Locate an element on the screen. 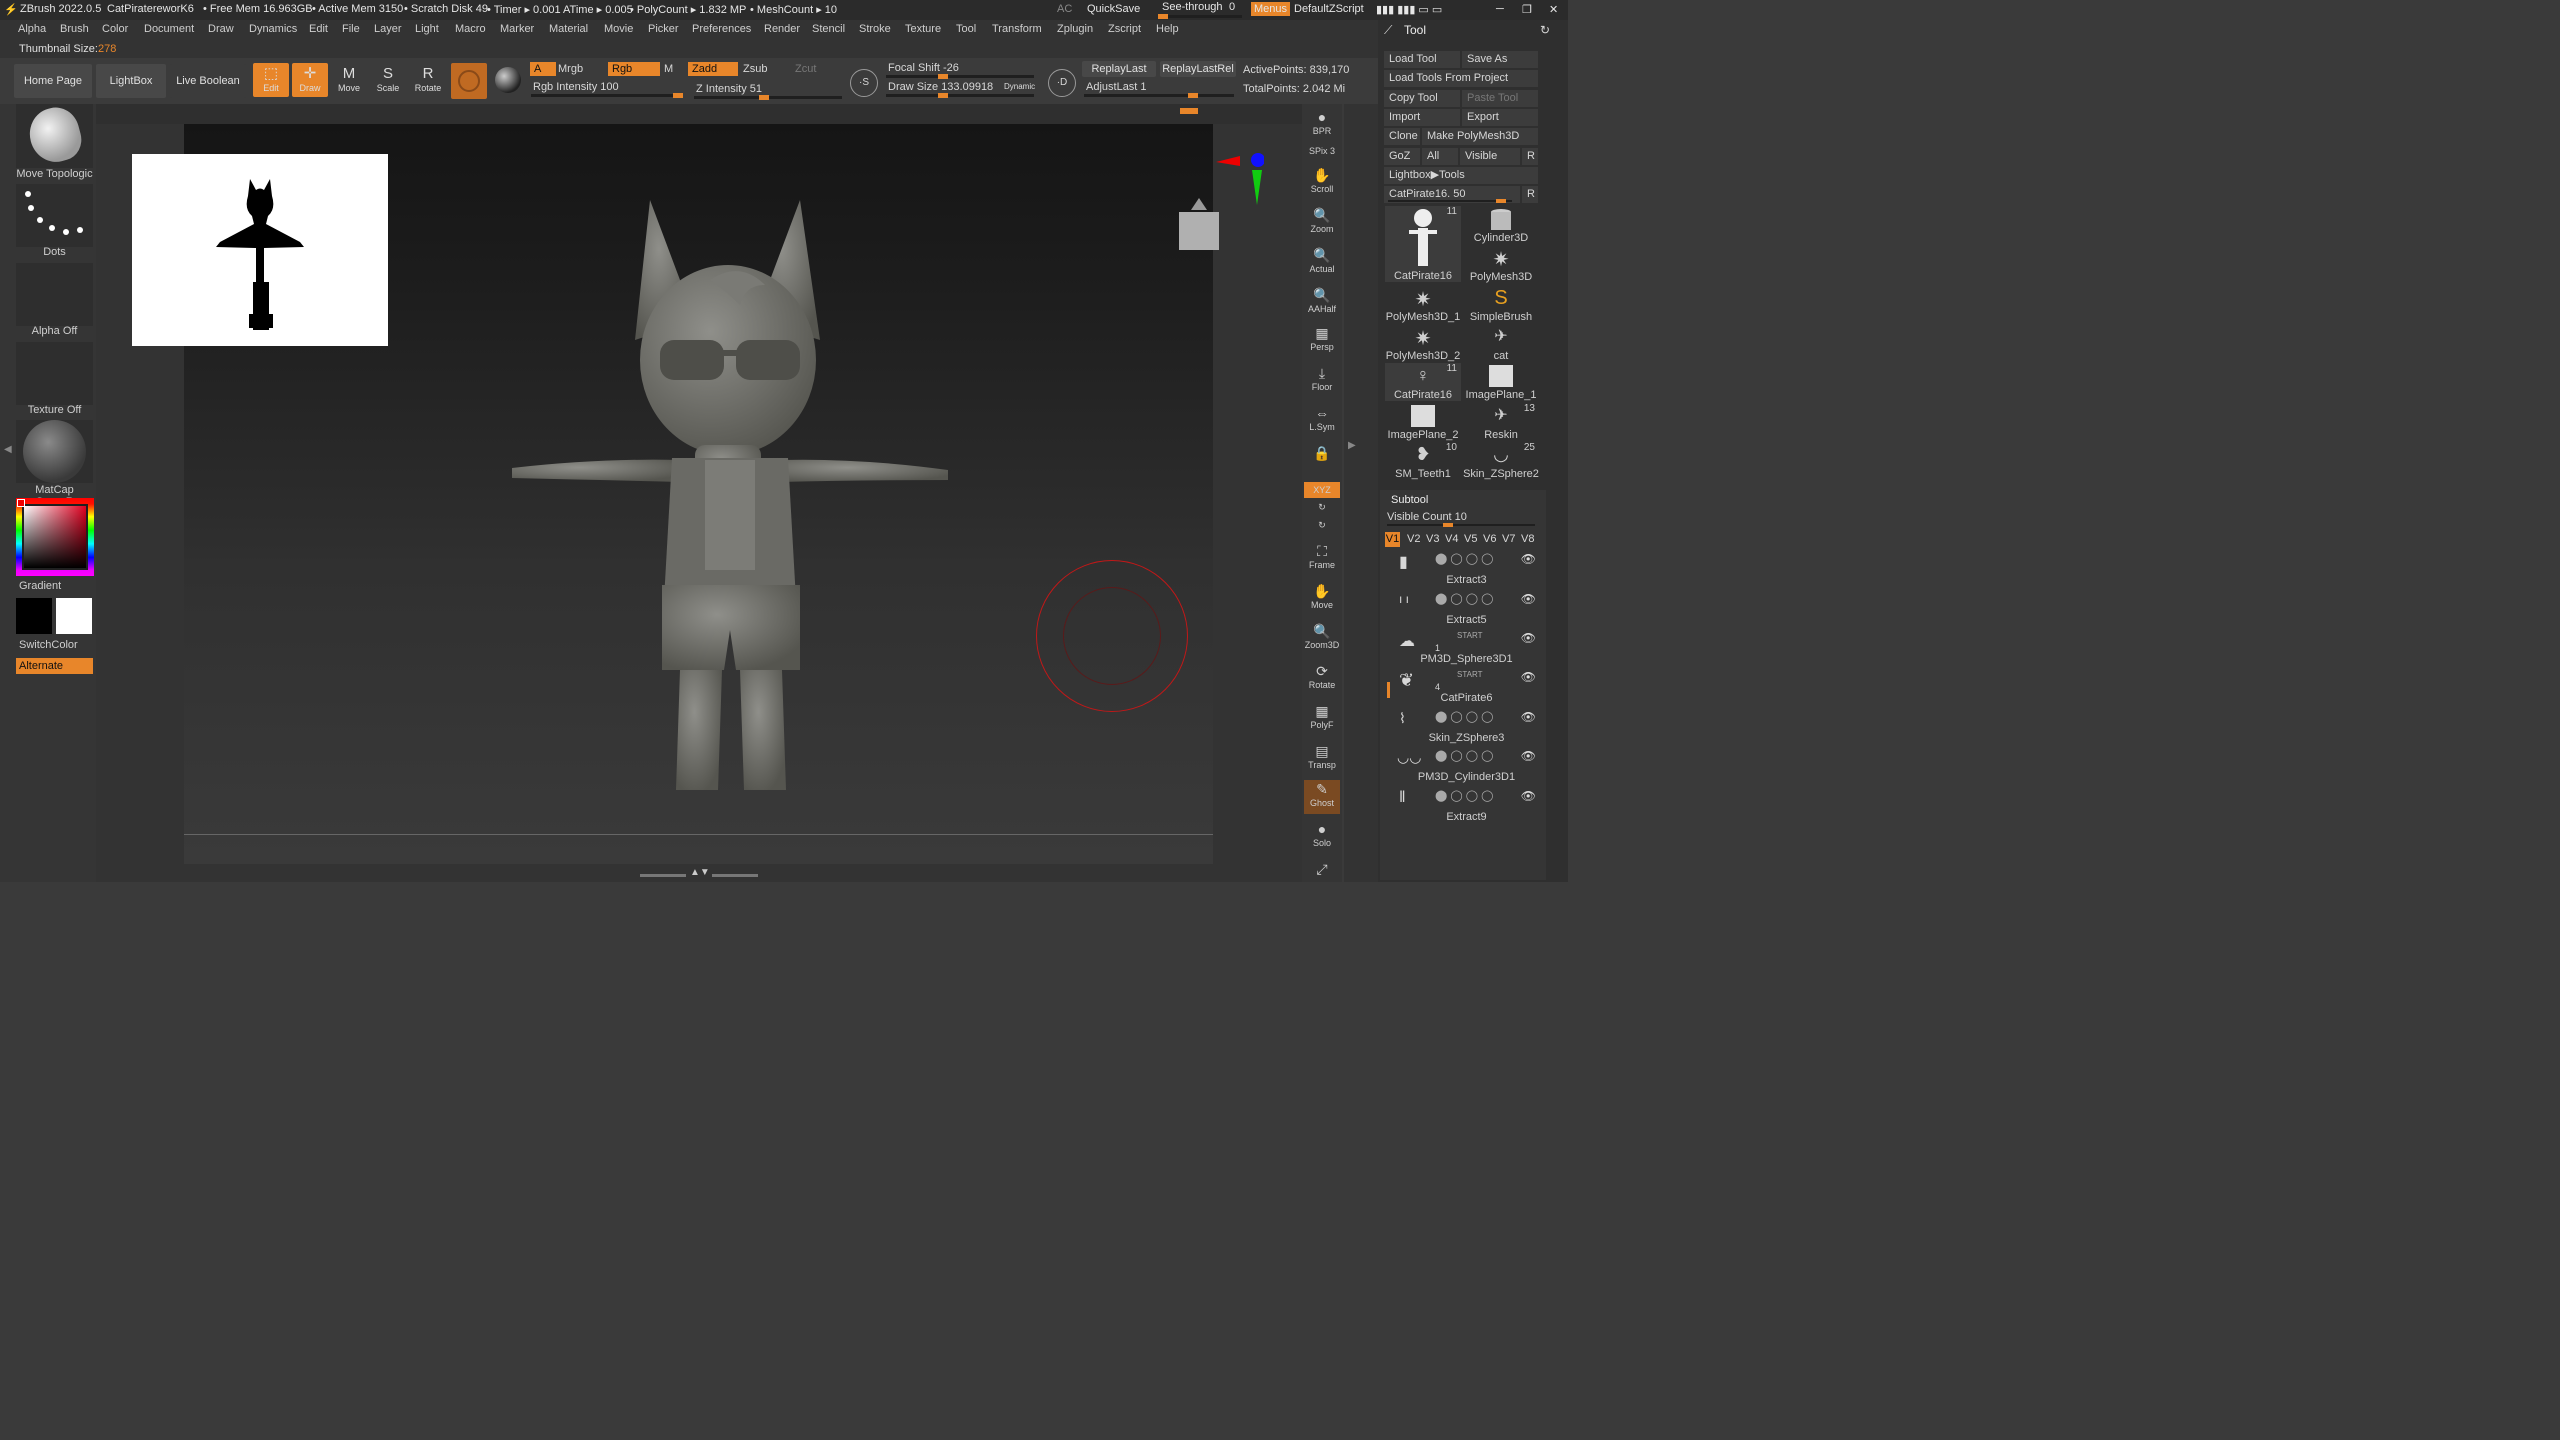 The image size is (2560, 1440). lock-button: 🔒 is located at coordinates (1322, 461).